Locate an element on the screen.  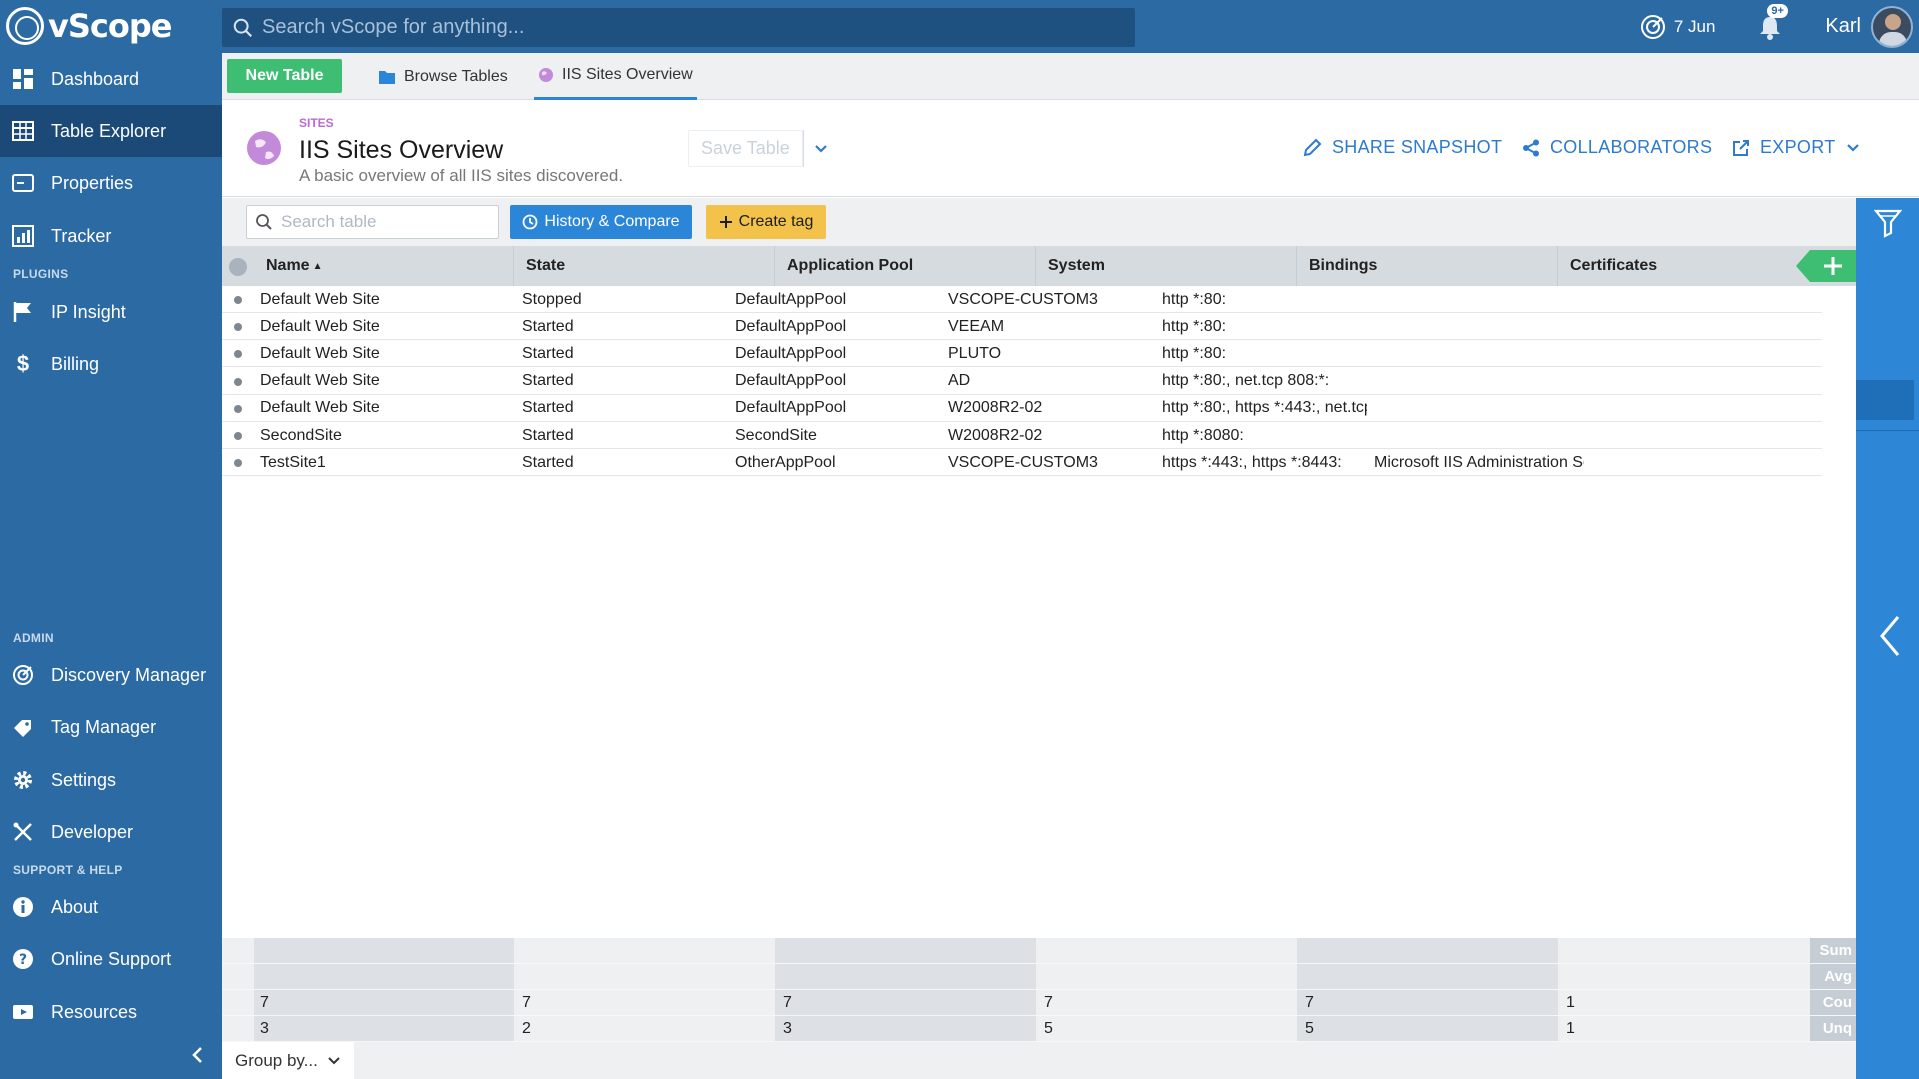
save-options-dropdown is located at coordinates (820, 148).